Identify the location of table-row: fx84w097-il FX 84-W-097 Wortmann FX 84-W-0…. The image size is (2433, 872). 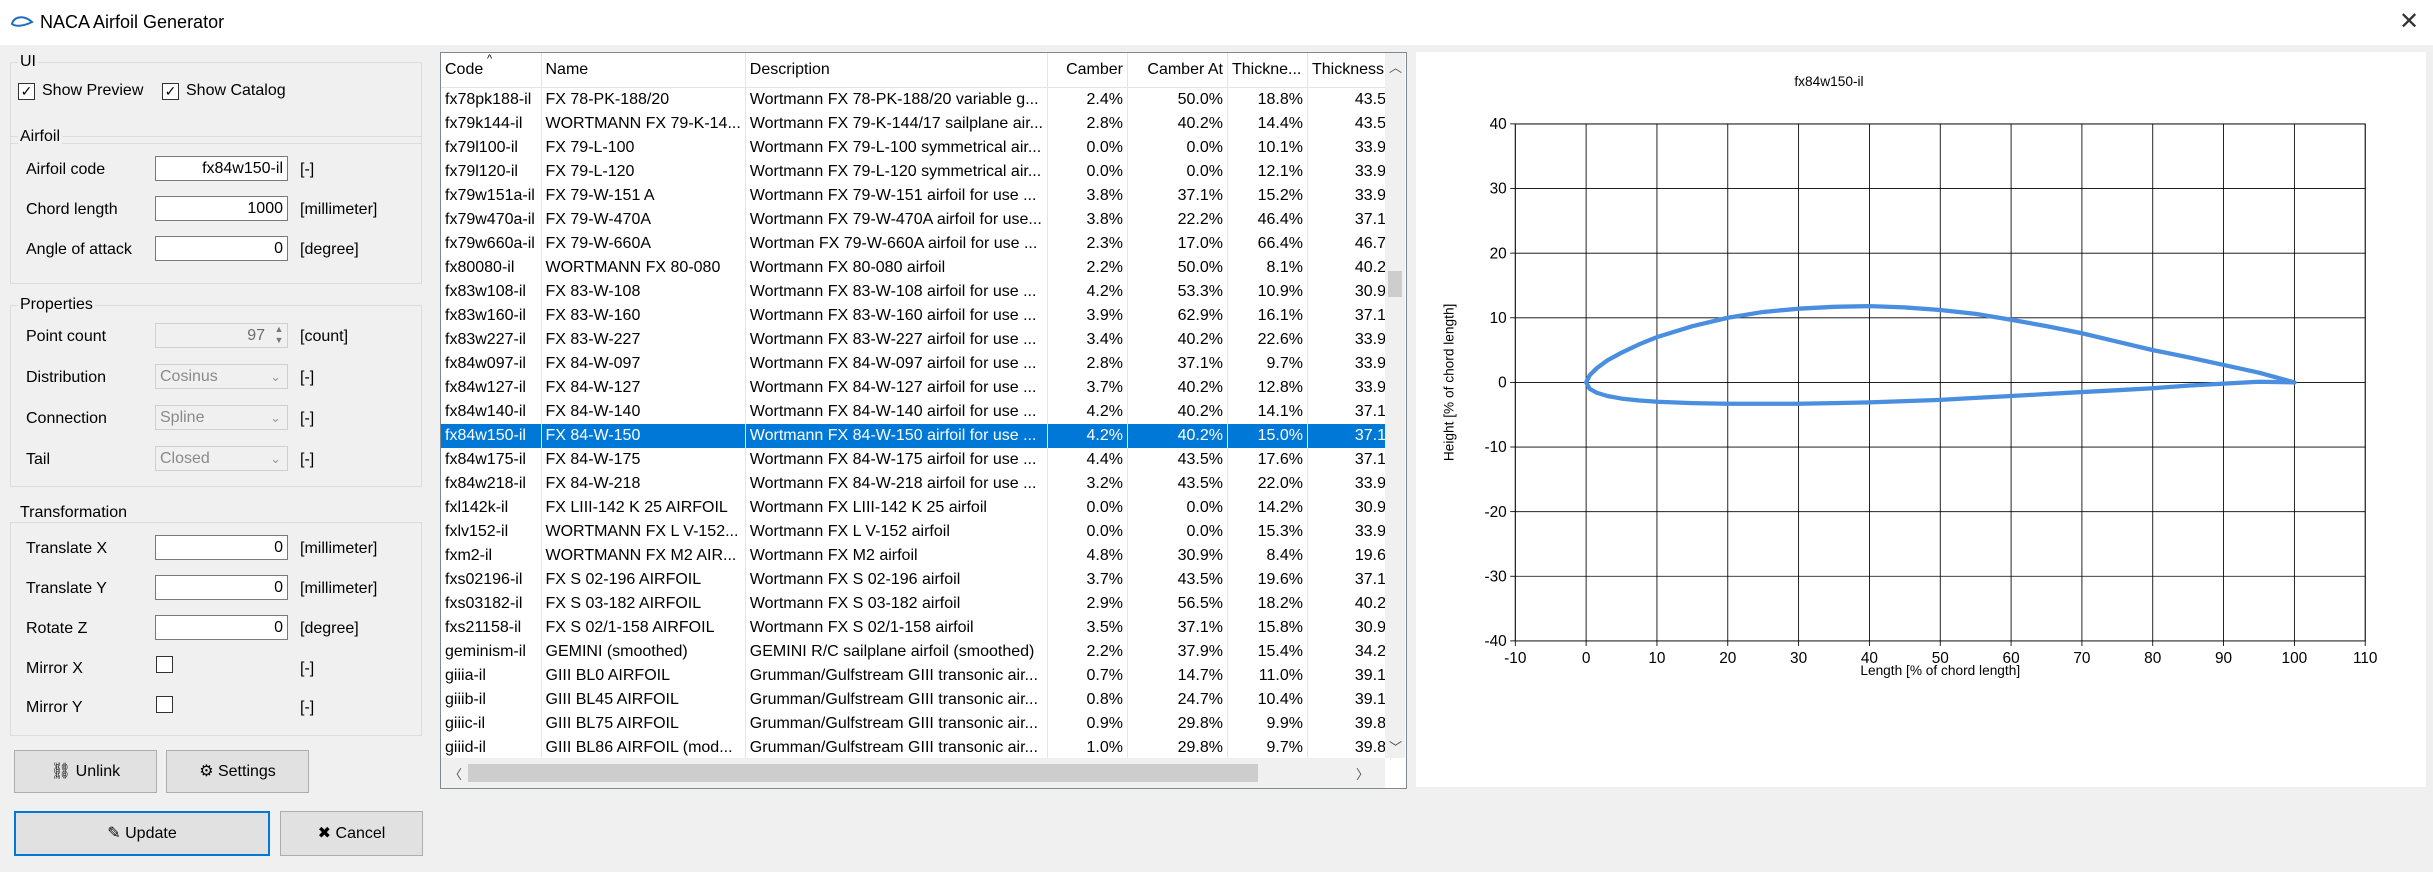
(916, 364).